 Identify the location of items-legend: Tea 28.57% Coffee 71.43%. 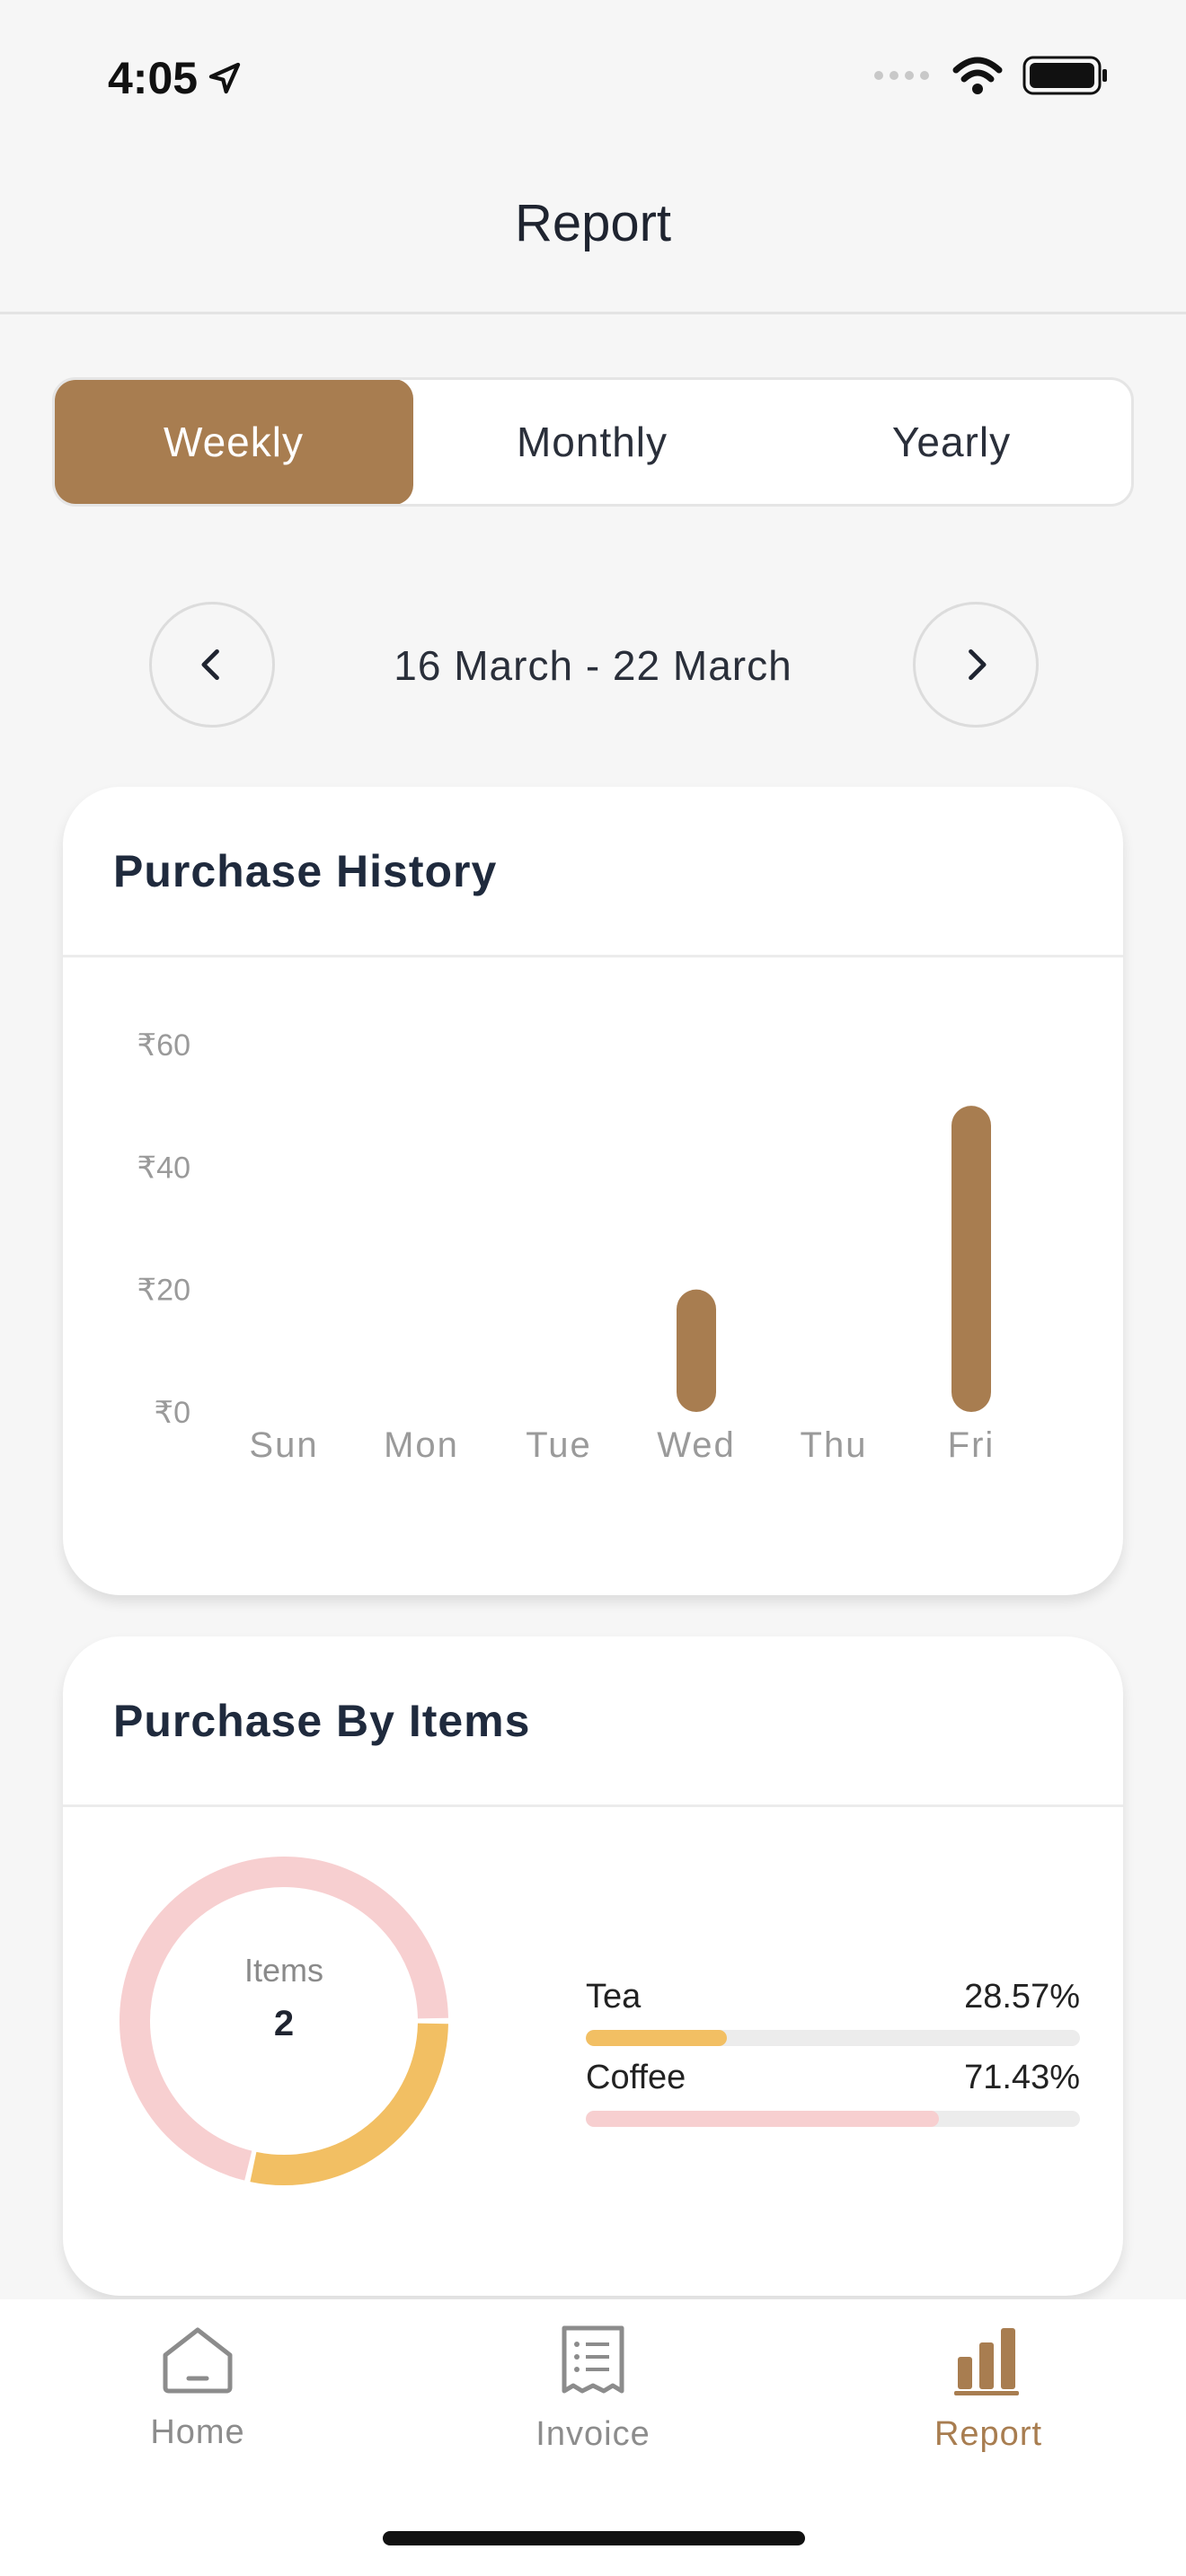
(801, 2058).